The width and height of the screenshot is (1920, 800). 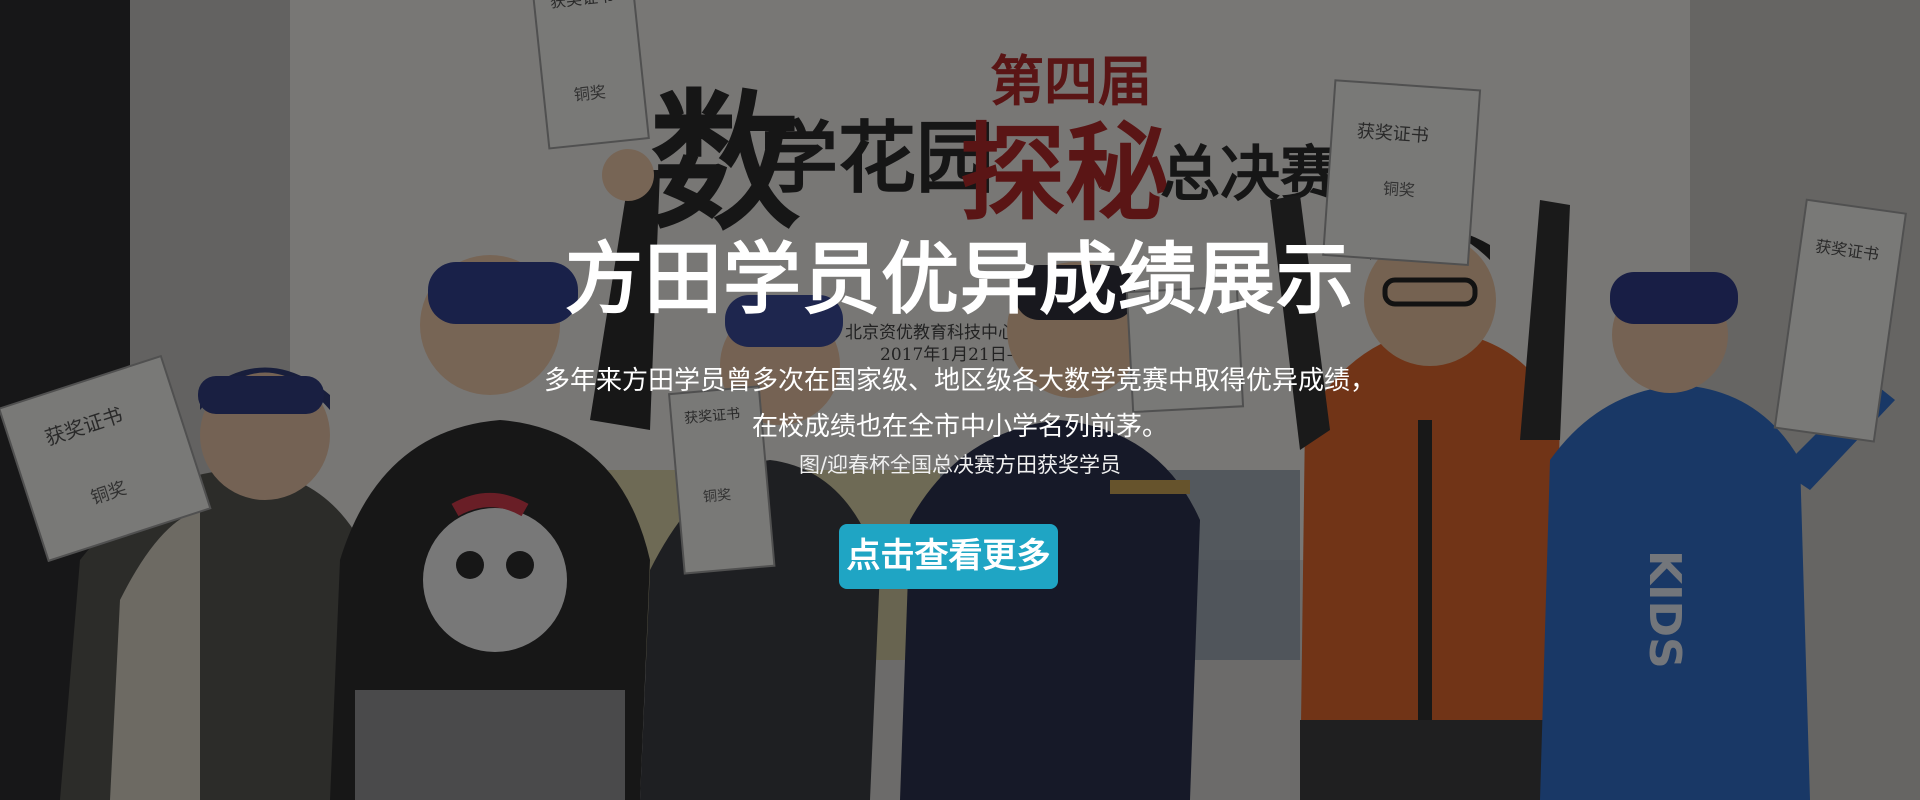 What do you see at coordinates (959, 381) in the screenshot?
I see `hero-description-line: 多年来方田学员曾多次在国家级、地区级各大数学竞赛中取得优异成绩，` at bounding box center [959, 381].